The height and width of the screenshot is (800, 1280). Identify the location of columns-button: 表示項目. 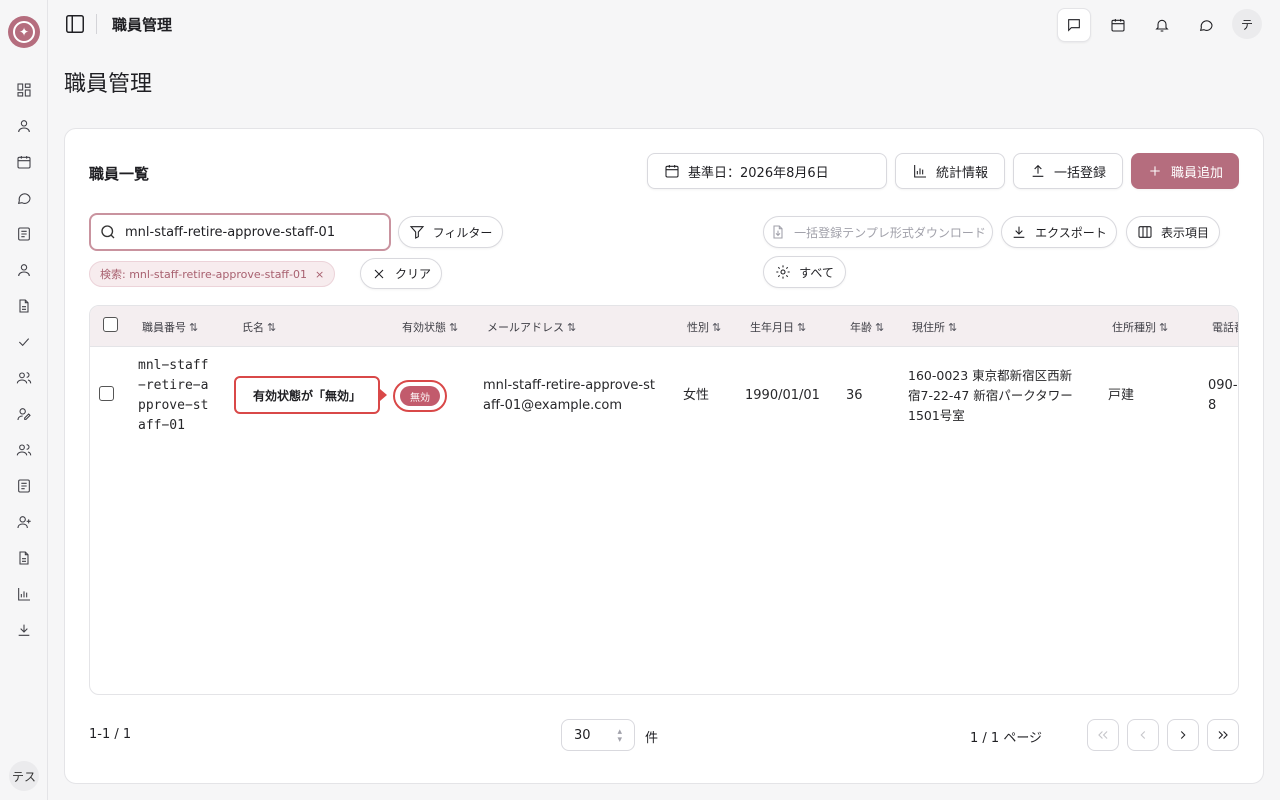
(1173, 232).